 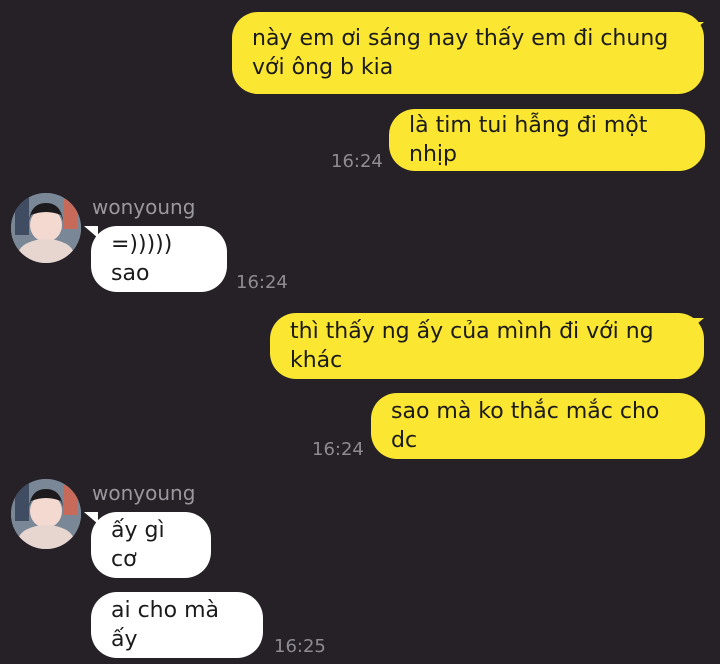 I want to click on outgoing-message-bubble: thì thấy ng ấy của mình đi với ng khác, so click(x=487, y=346).